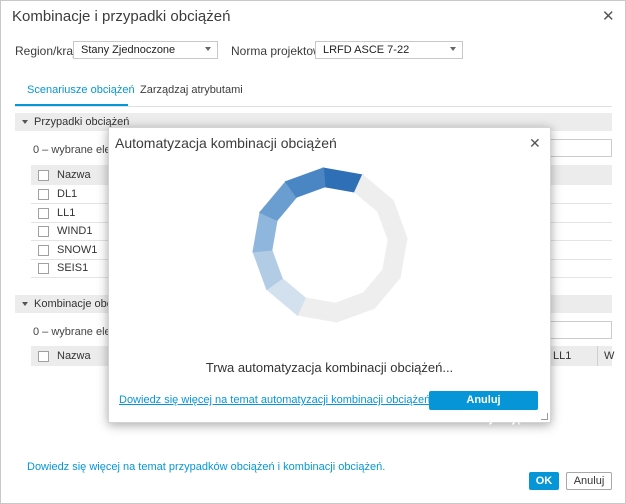 This screenshot has height=504, width=626. Describe the element at coordinates (76, 150) in the screenshot. I see `load-cases-selected: 0 – wybrane elem` at that location.